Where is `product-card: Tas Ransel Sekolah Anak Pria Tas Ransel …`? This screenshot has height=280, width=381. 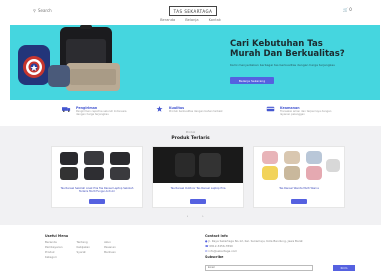 product-card: Tas Ransel Sekolah Anak Pria Tas Ransel … is located at coordinates (97, 177).